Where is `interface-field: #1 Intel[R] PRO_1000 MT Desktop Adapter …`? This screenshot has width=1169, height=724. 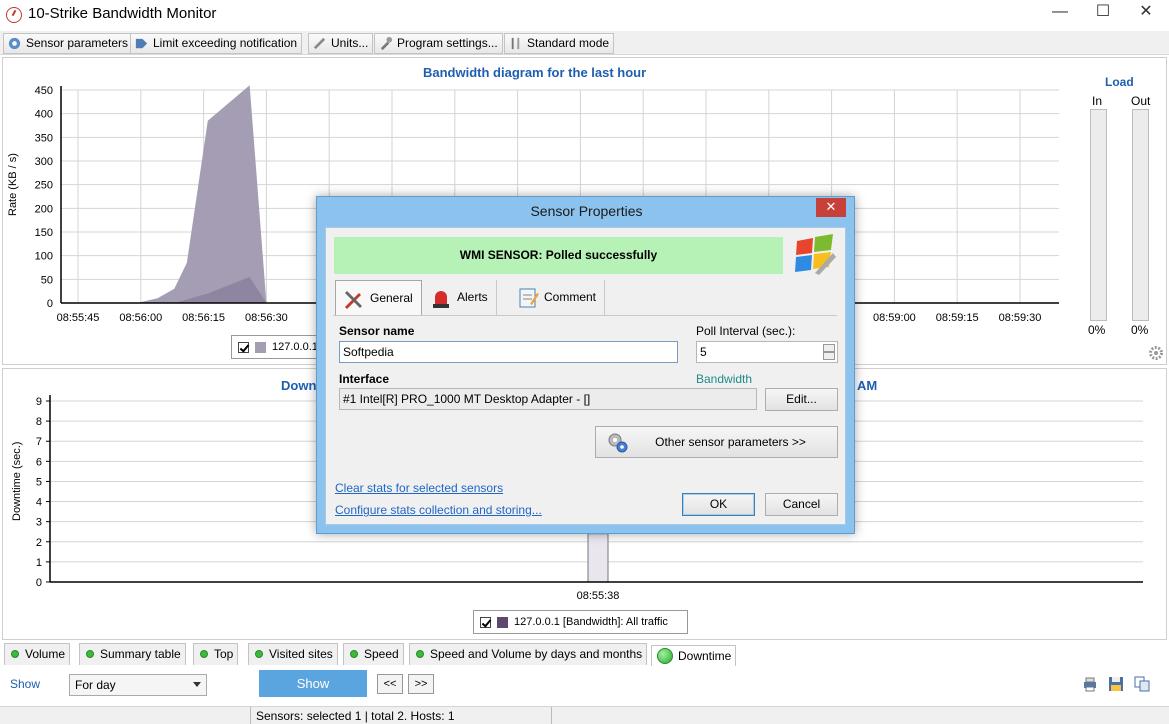
interface-field: #1 Intel[R] PRO_1000 MT Desktop Adapter … is located at coordinates (548, 399).